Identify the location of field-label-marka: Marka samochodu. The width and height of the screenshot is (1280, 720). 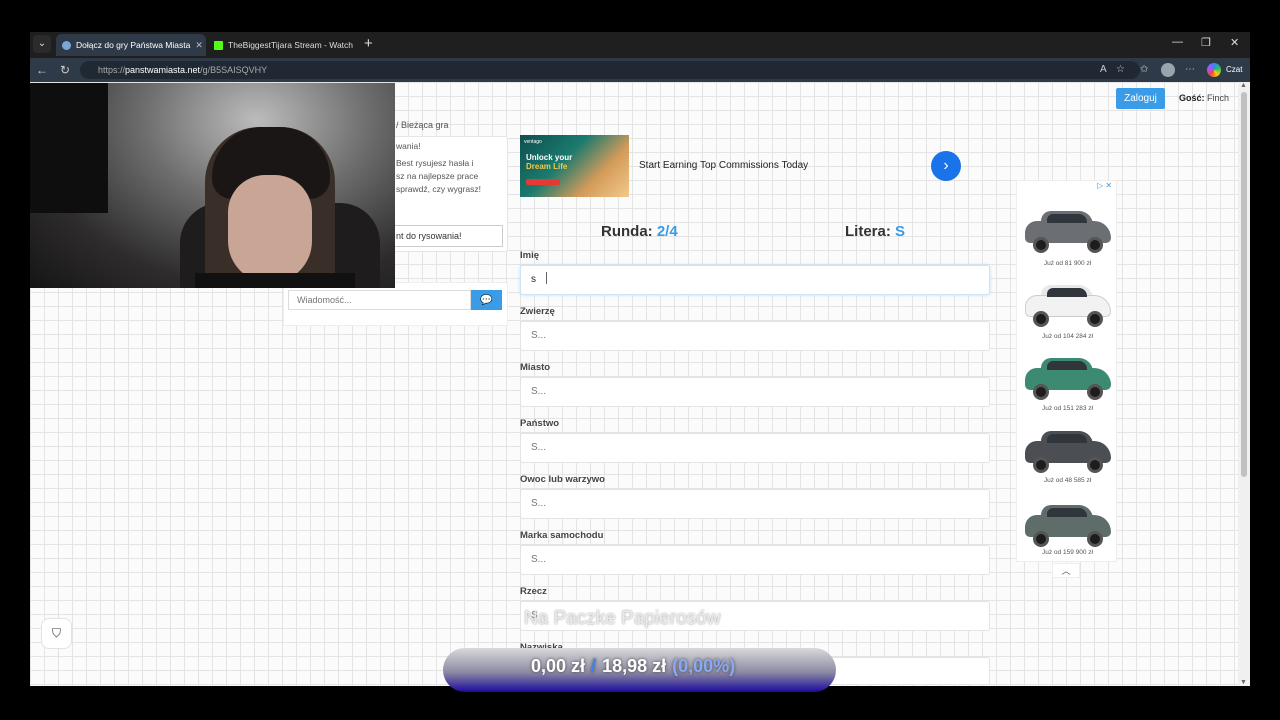
(562, 535).